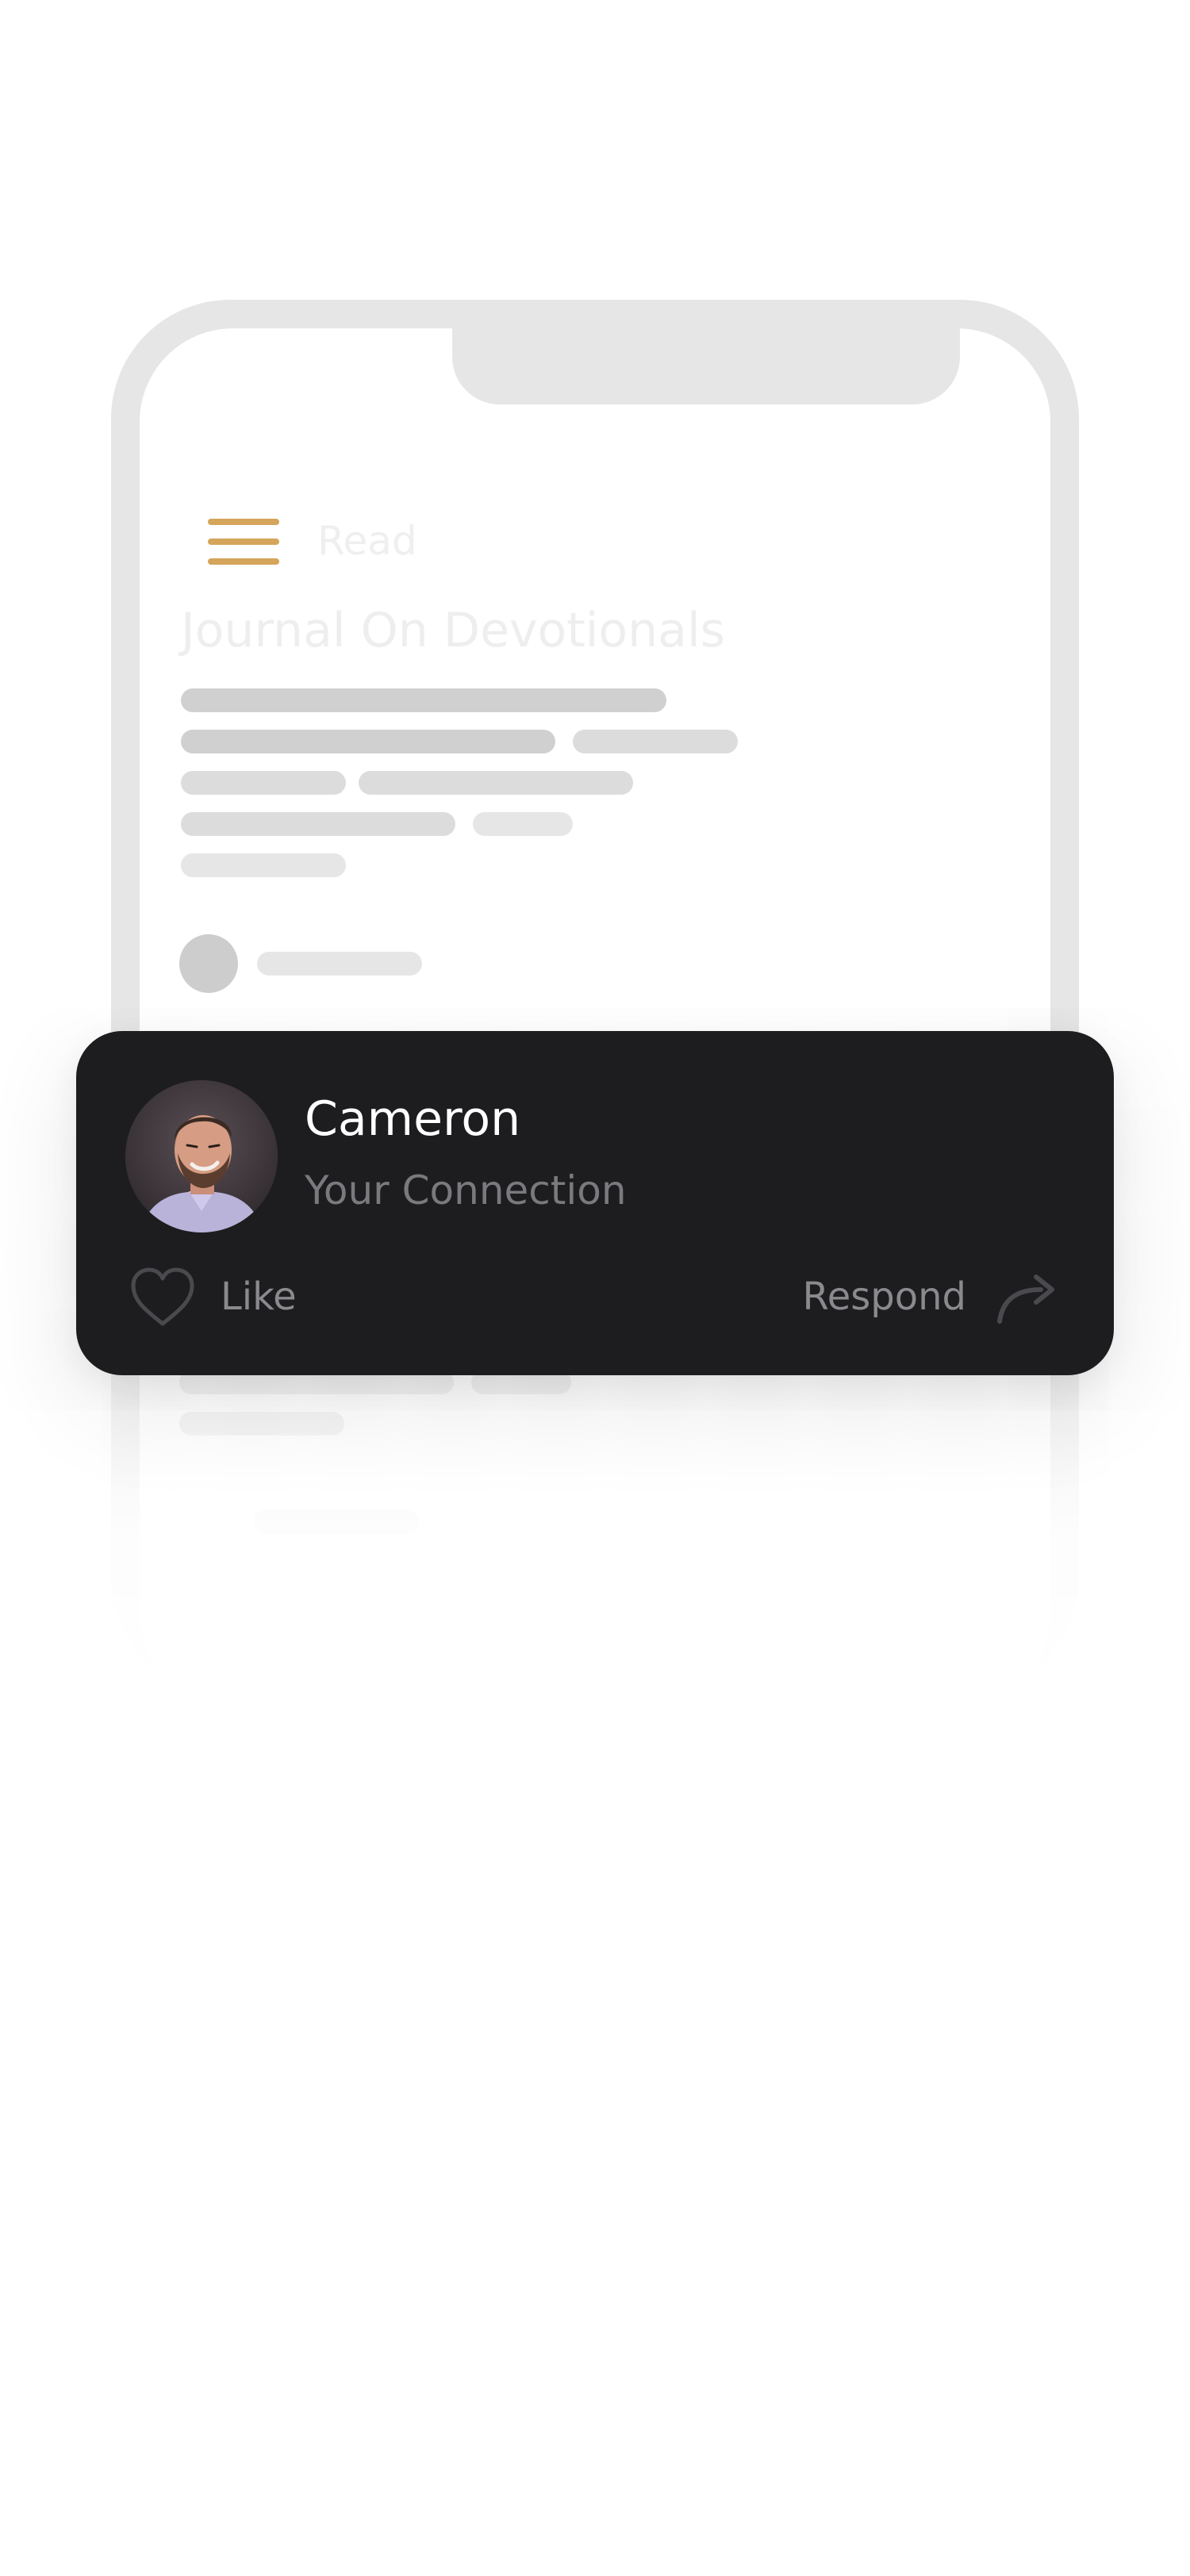 The height and width of the screenshot is (2576, 1190). I want to click on notification-card: Cameron Your Connection Like Respond, so click(595, 1203).